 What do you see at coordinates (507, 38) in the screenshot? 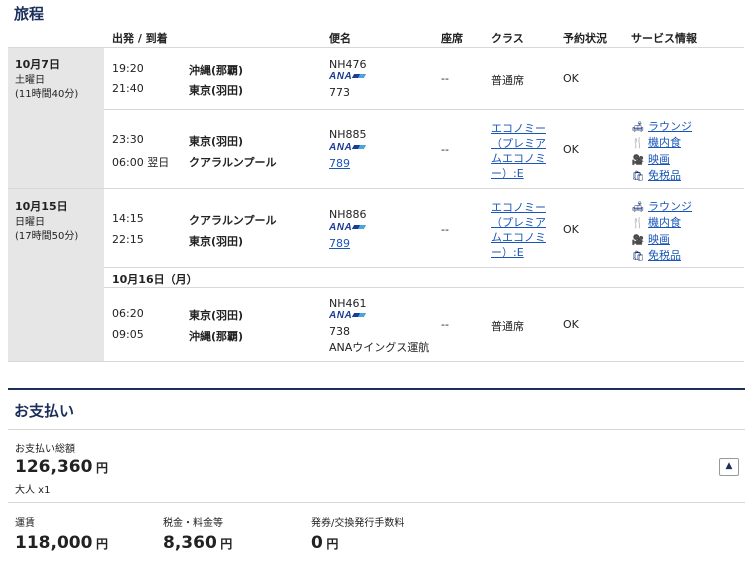
I see `header-class: クラス` at bounding box center [507, 38].